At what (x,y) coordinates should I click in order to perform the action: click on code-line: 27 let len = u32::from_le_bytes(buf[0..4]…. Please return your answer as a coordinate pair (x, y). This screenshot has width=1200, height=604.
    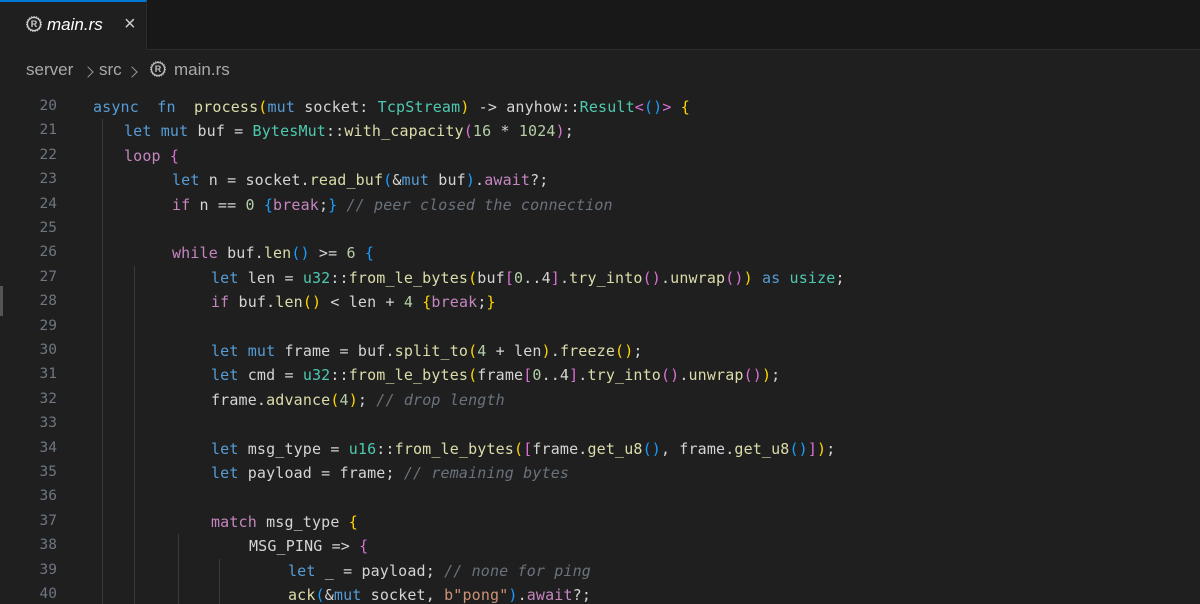
    Looking at the image, I should click on (600, 278).